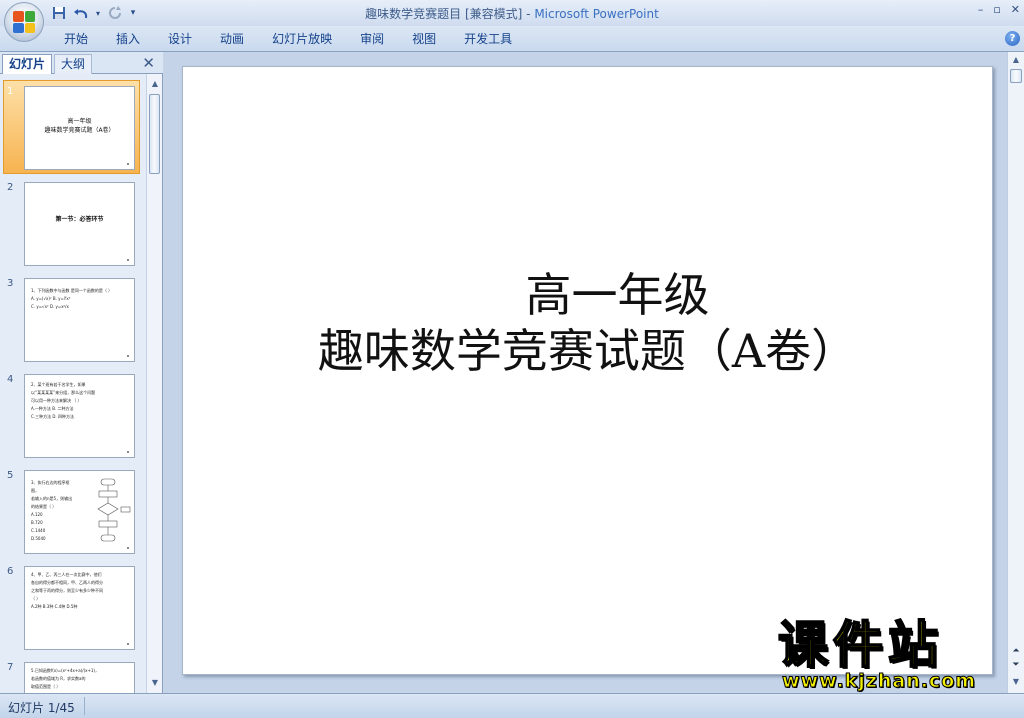 The height and width of the screenshot is (718, 1024). What do you see at coordinates (10, 283) in the screenshot?
I see `thumbnail-number: 3` at bounding box center [10, 283].